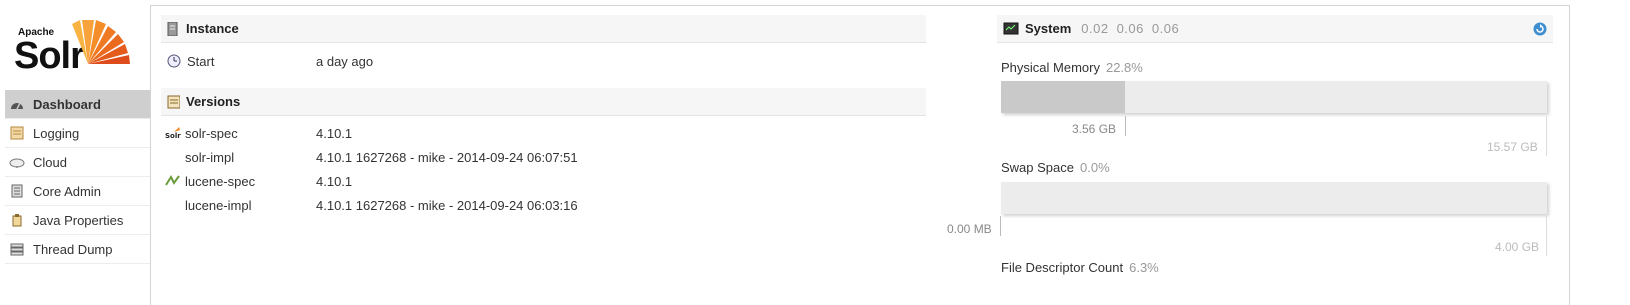 Image resolution: width=1630 pixels, height=305 pixels. I want to click on system-title: System, so click(1048, 28).